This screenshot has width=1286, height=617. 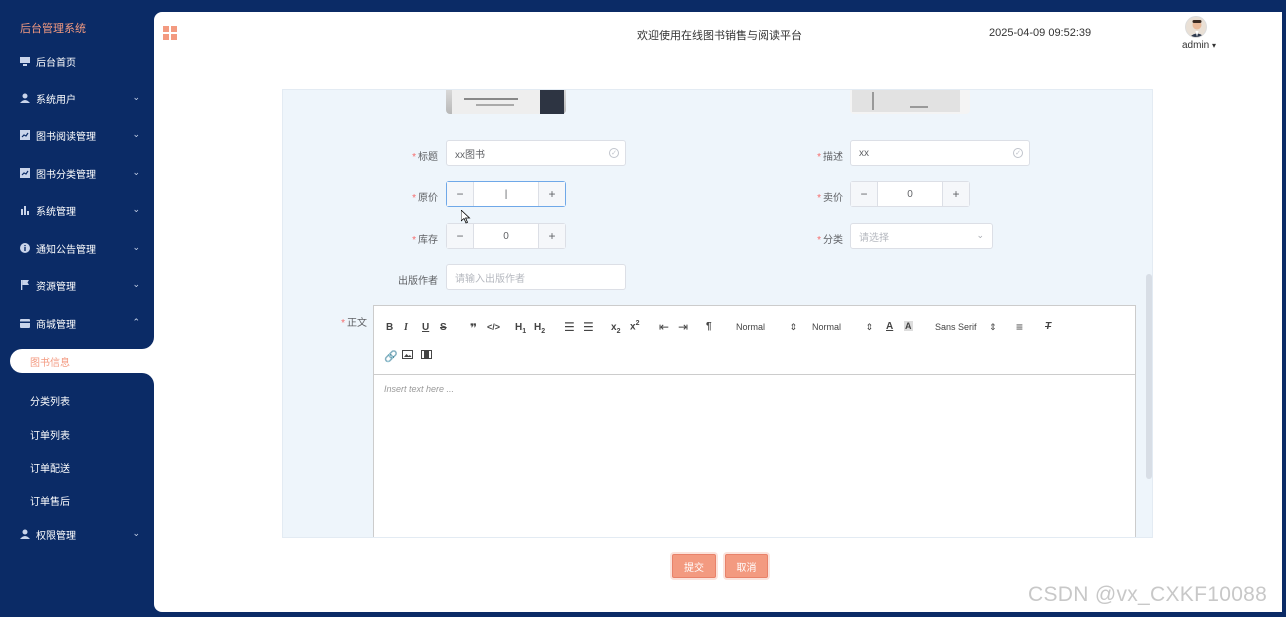 I want to click on watermark: CSDN @vx_CXKF10088, so click(x=1148, y=594).